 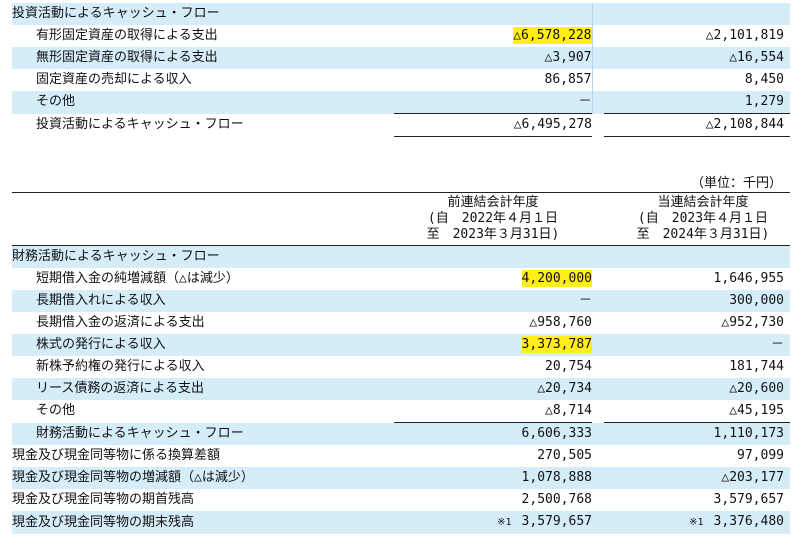 What do you see at coordinates (197, 500) in the screenshot?
I see `summary-label: 現金及び現金同等物の期首残高` at bounding box center [197, 500].